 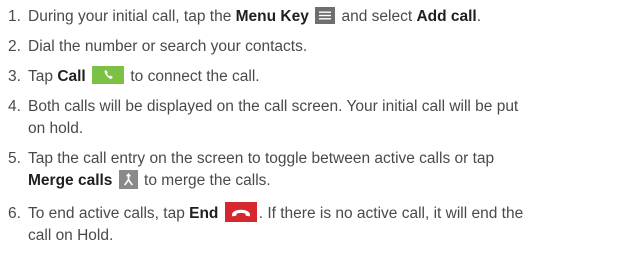 I want to click on step-number: 4., so click(x=14, y=106).